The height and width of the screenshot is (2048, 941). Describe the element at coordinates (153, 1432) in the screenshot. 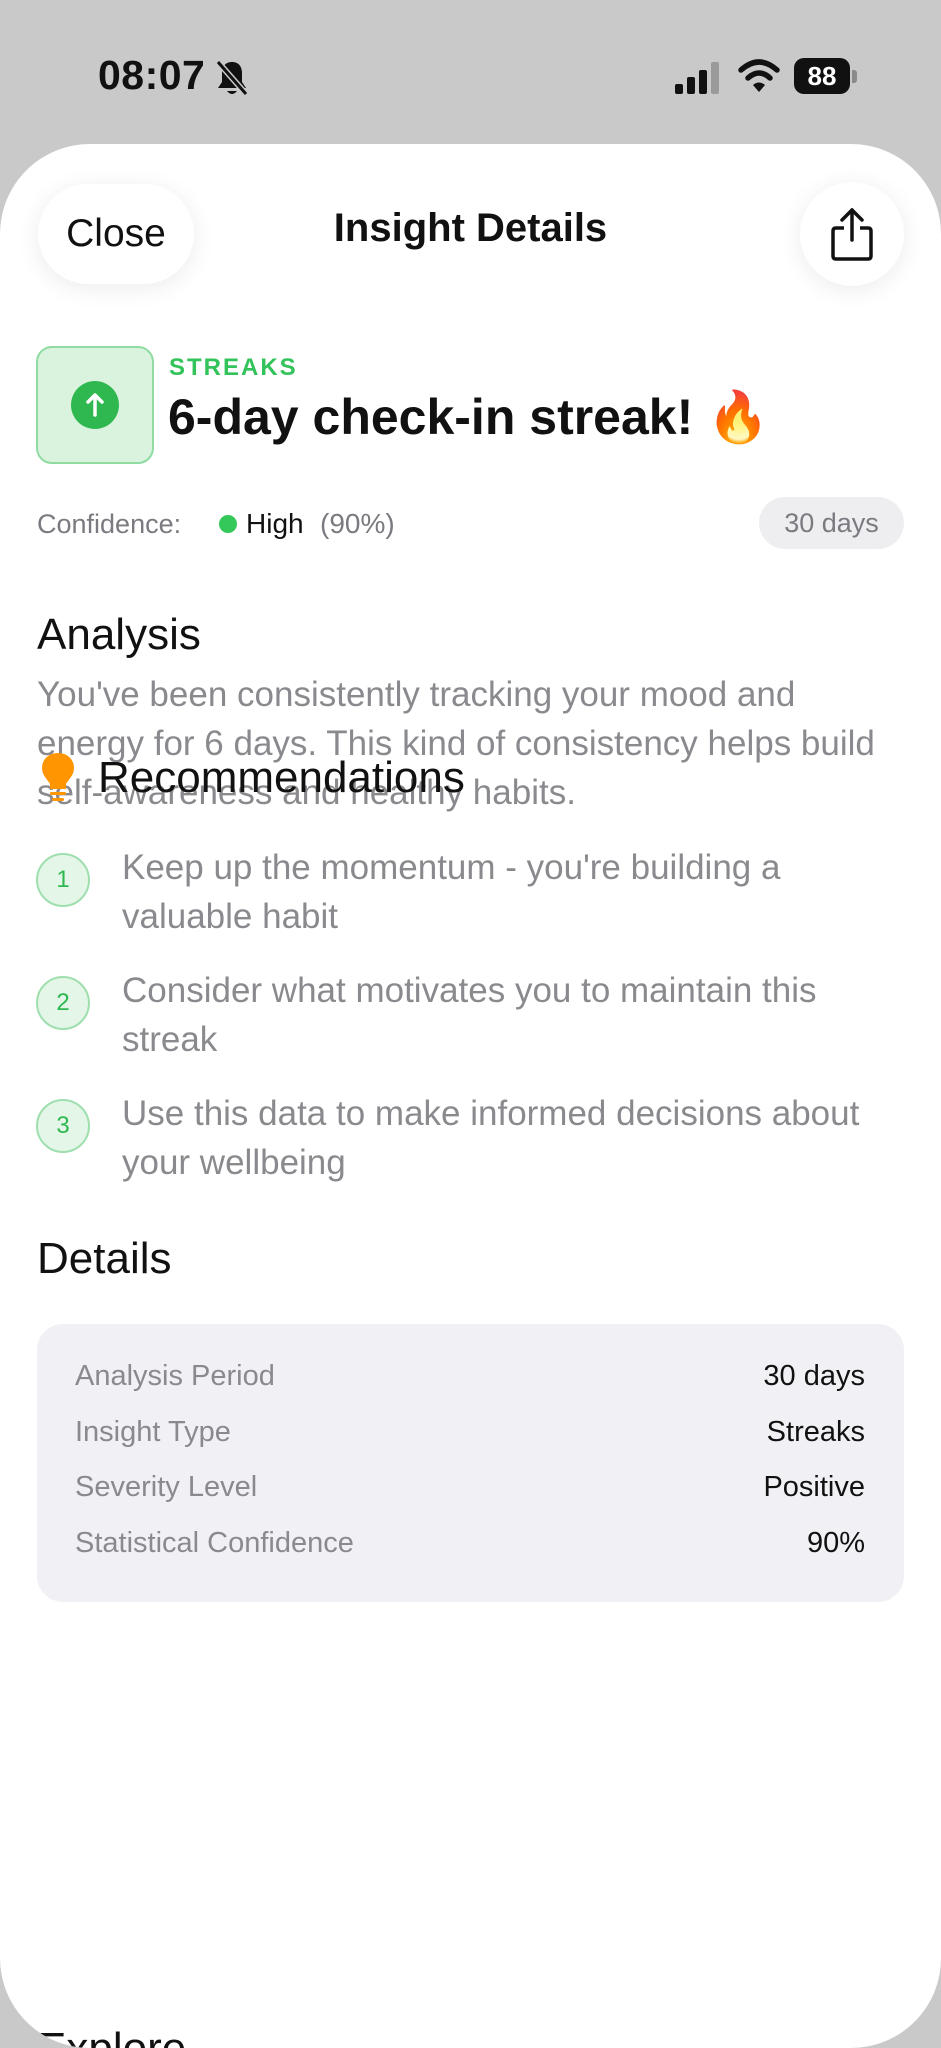

I see `detail-label: Insight Type` at that location.